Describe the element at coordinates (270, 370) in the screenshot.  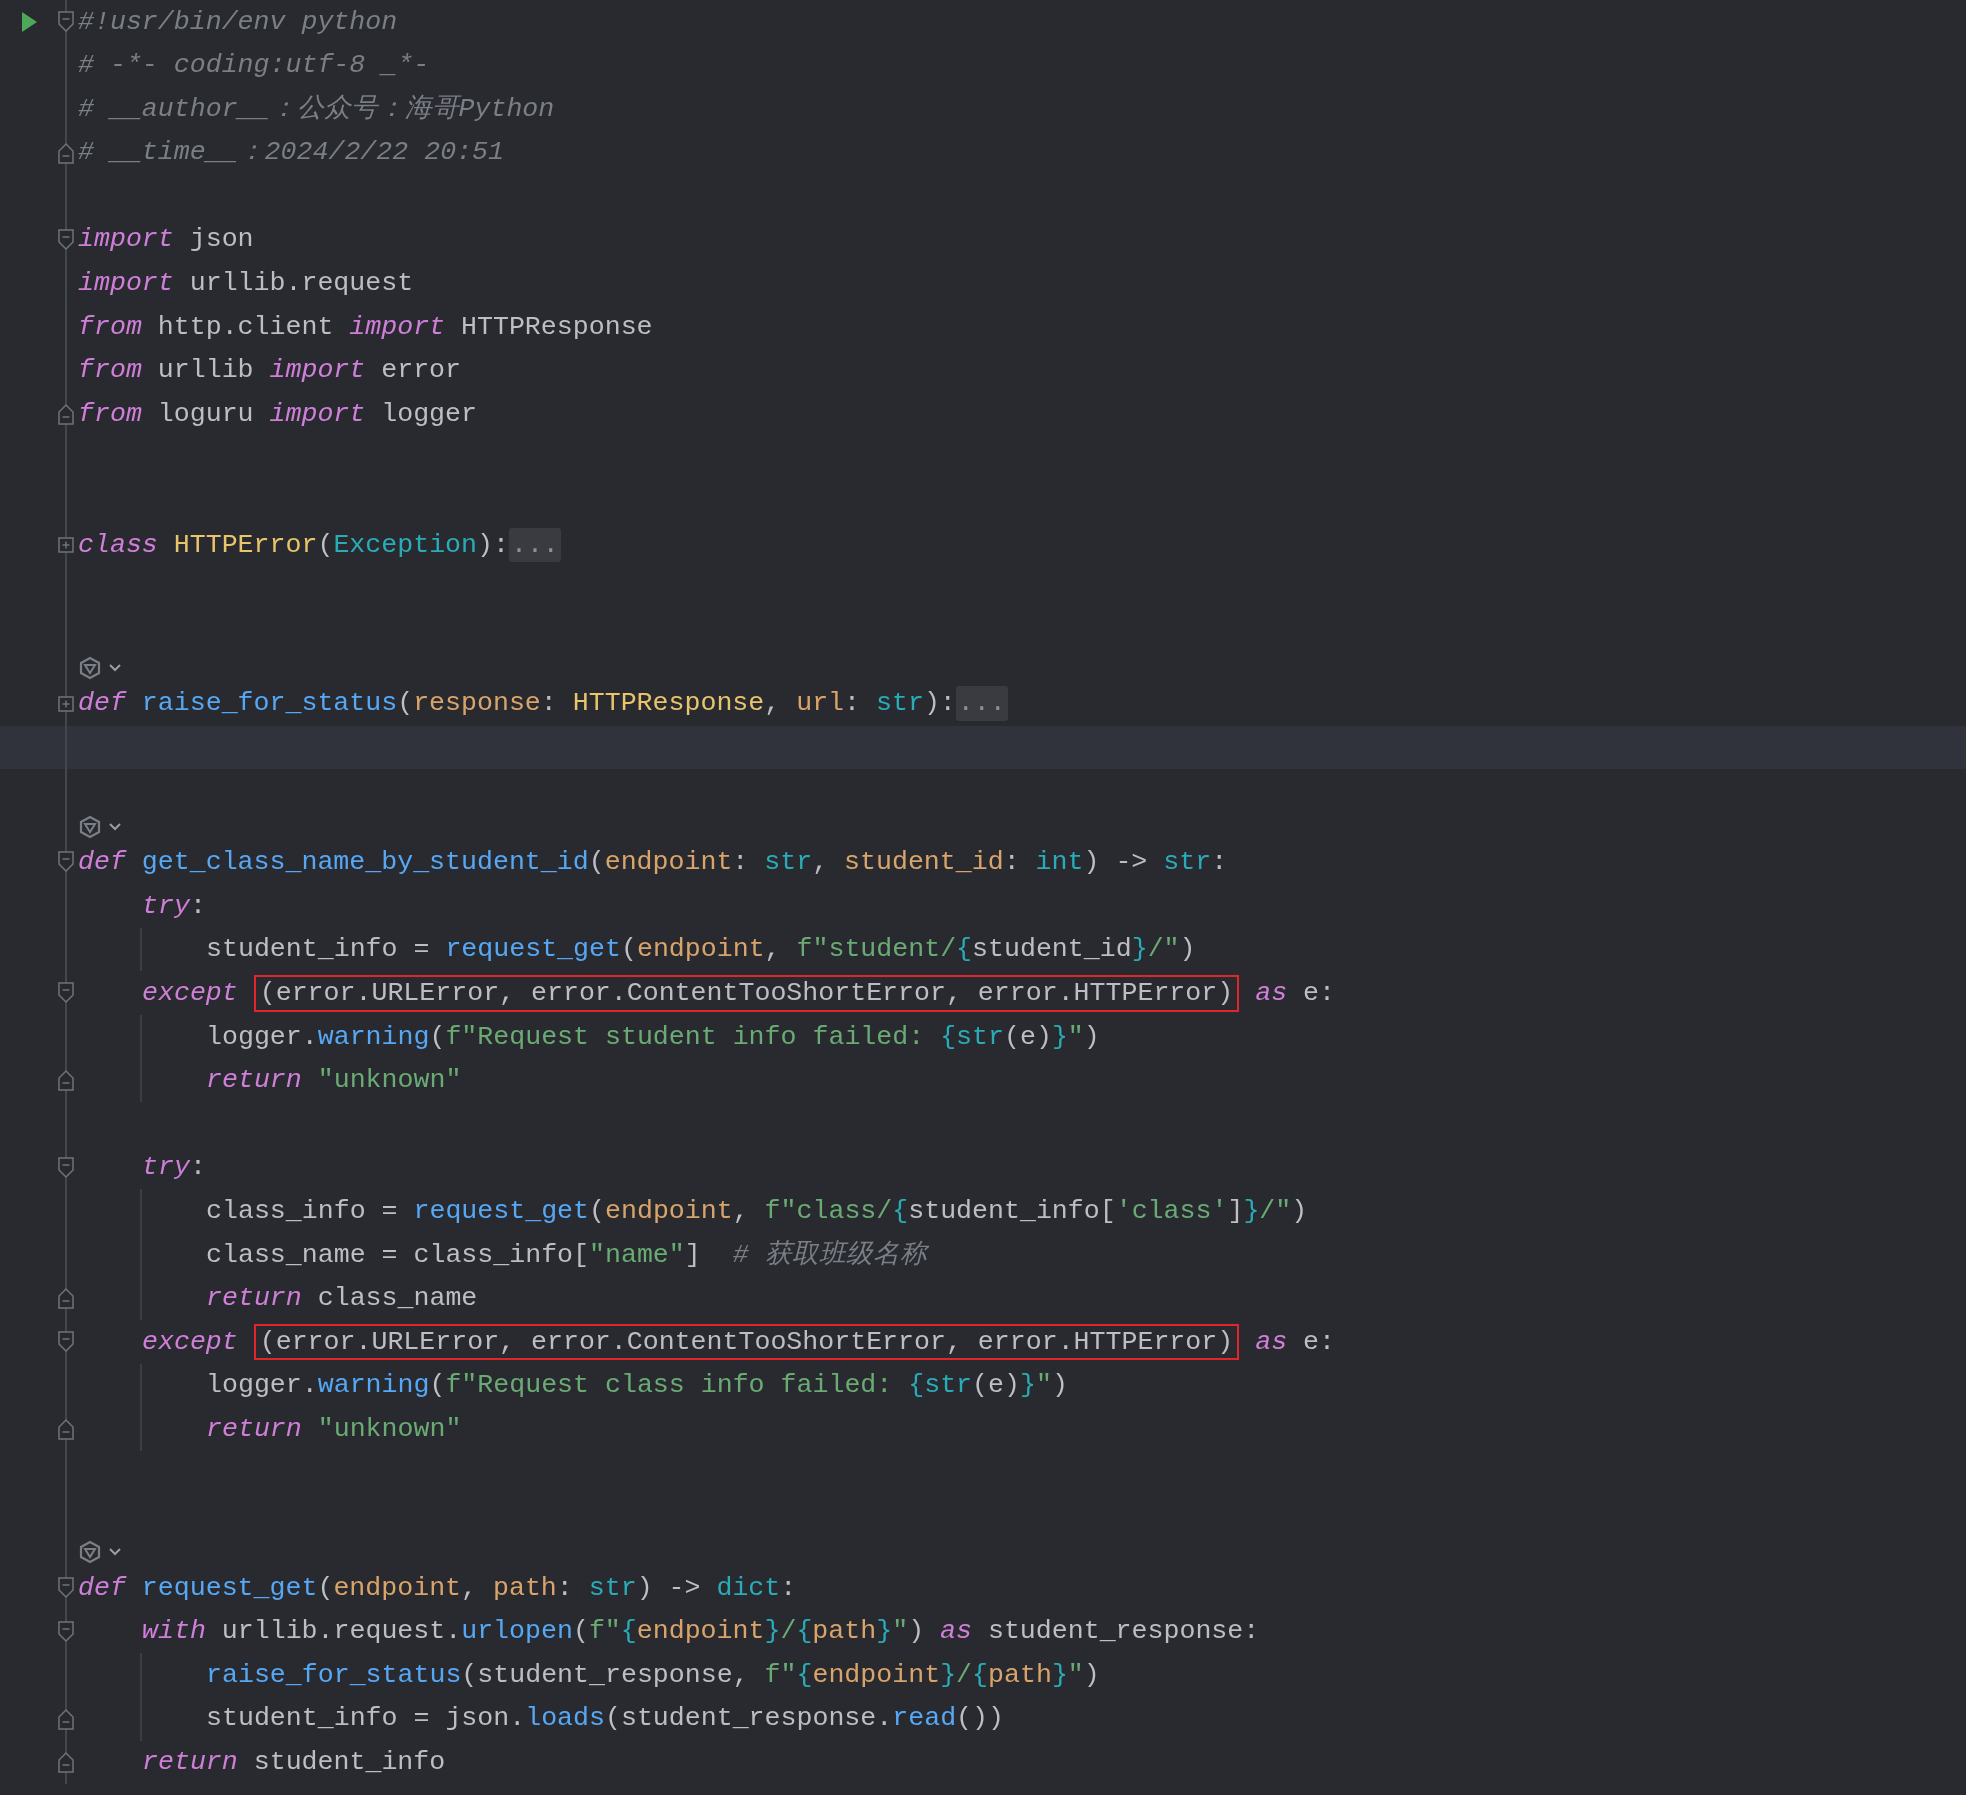
I see `code-line: from urllib import error` at that location.